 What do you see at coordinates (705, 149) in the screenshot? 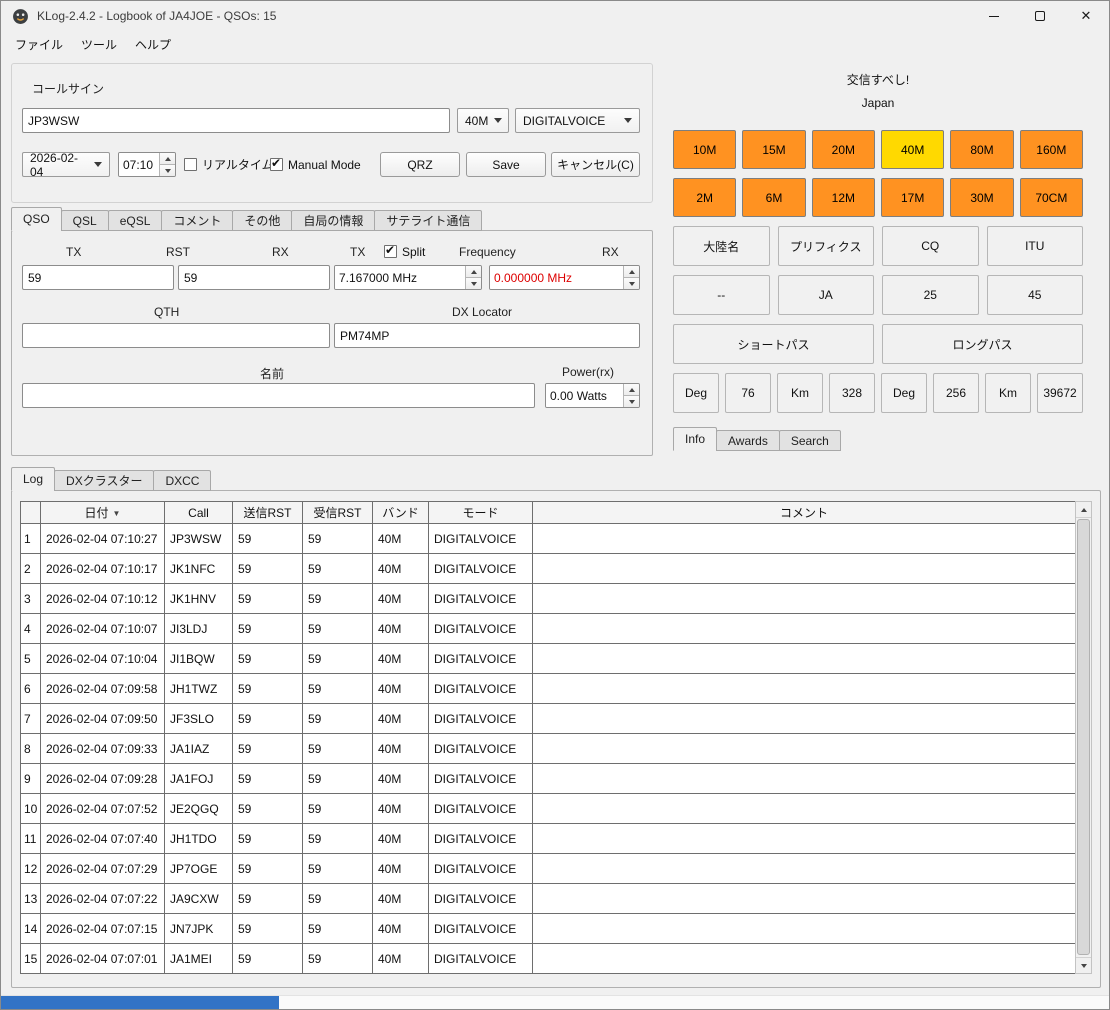
I see `band-button-10m: 10M` at bounding box center [705, 149].